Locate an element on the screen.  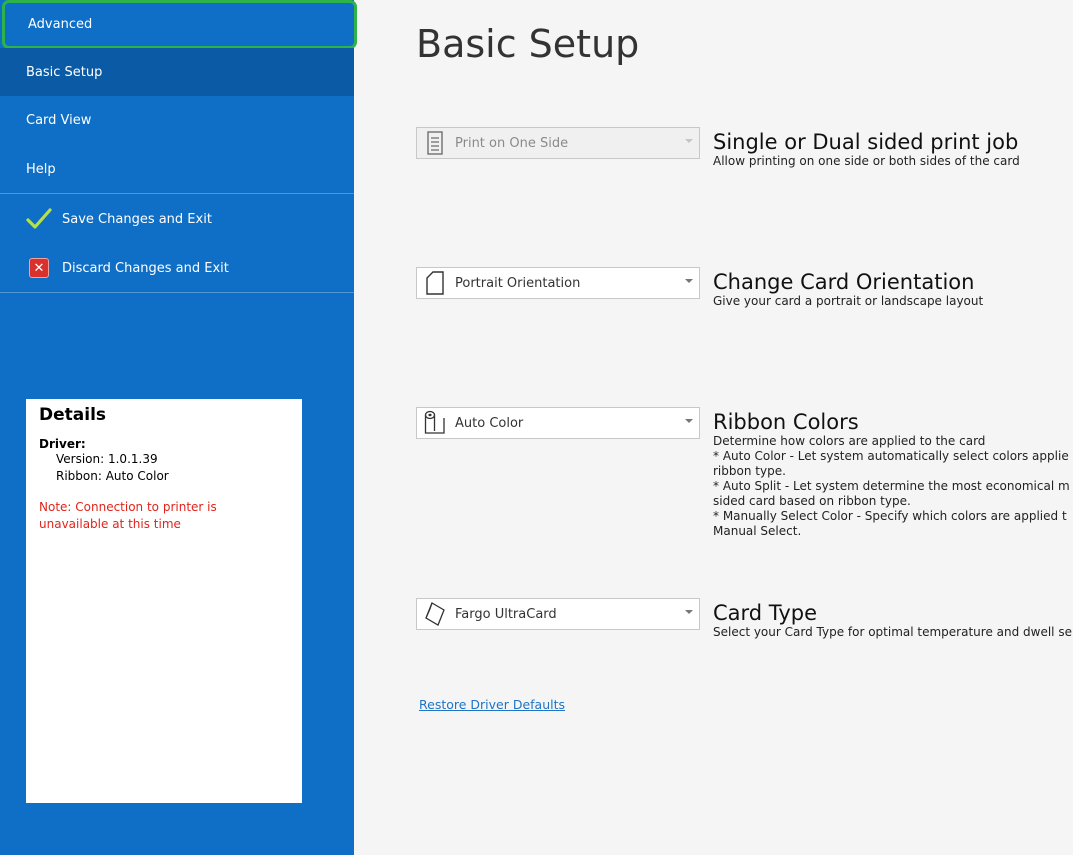
card-type-heading: Card Type is located at coordinates (765, 613).